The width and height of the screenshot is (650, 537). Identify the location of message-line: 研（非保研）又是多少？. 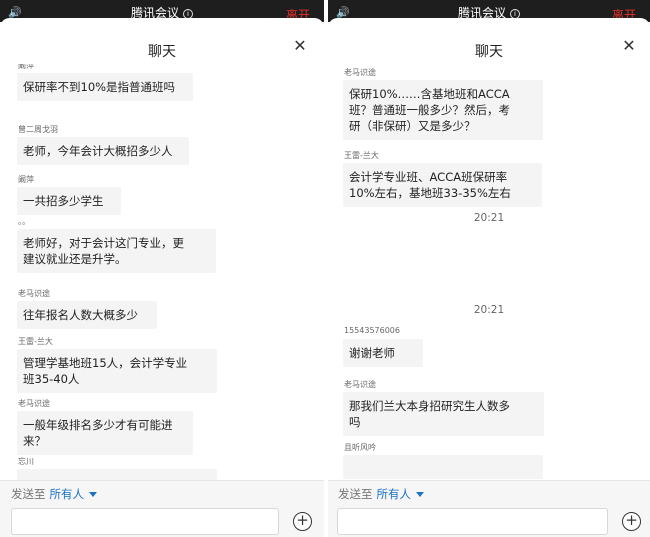
(412, 126).